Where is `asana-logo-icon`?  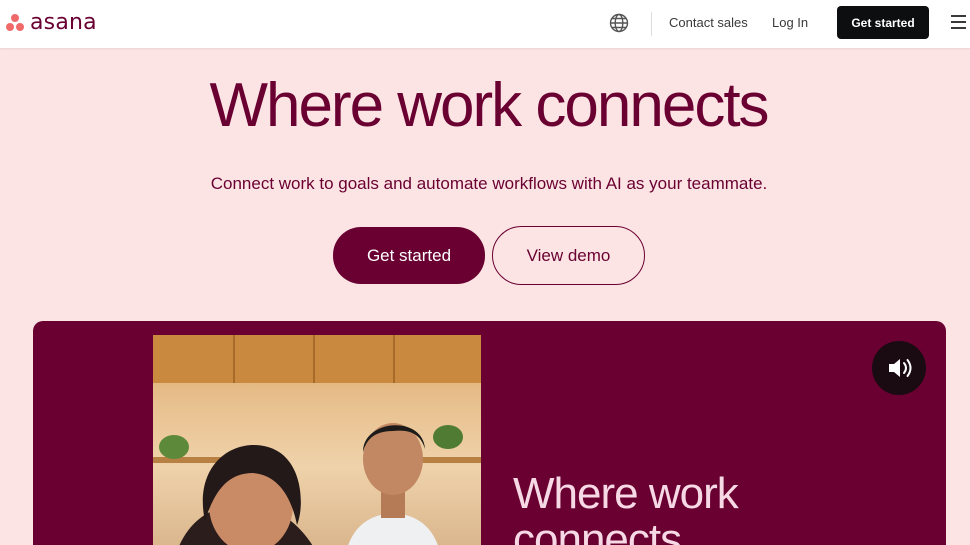
asana-logo-icon is located at coordinates (15, 23).